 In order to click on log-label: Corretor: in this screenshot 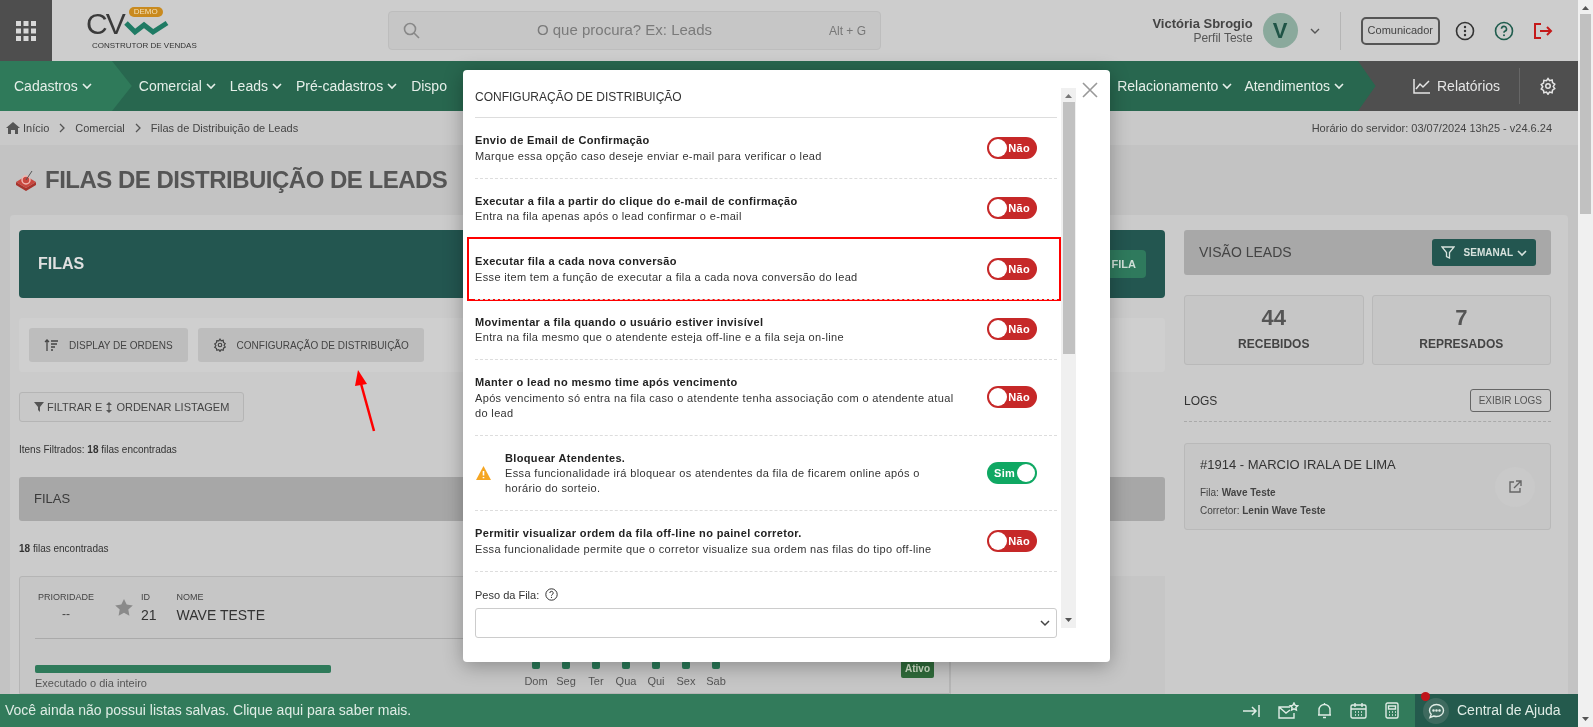, I will do `click(1220, 510)`.